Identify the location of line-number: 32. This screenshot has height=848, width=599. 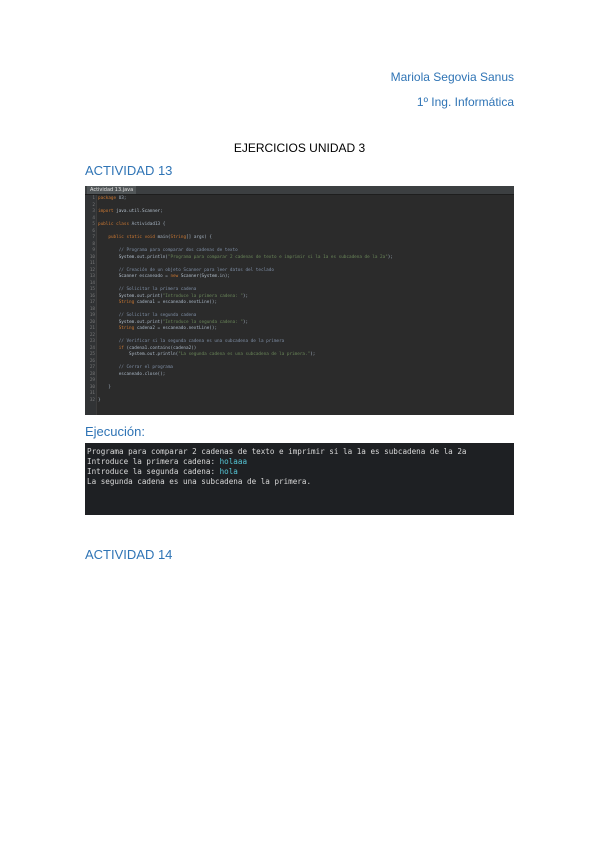
(92, 400).